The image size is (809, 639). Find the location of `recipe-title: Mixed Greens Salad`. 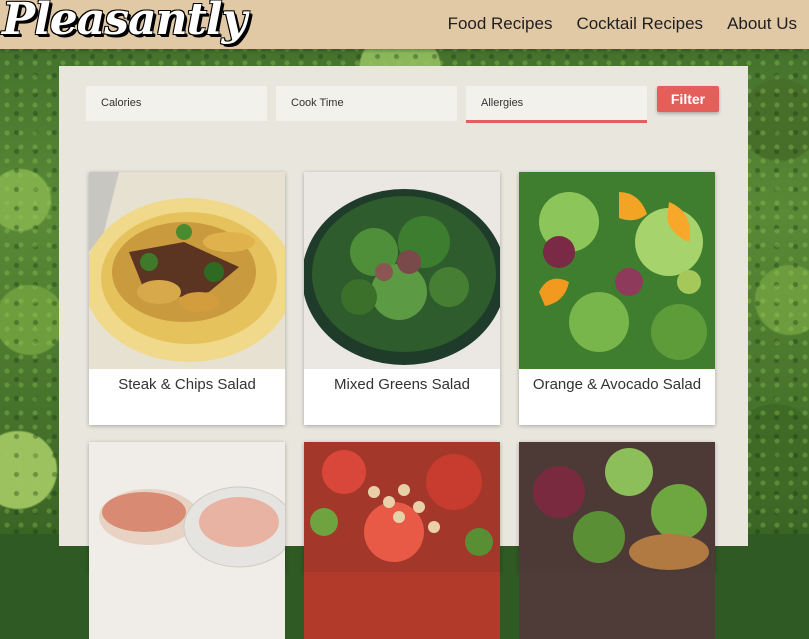

recipe-title: Mixed Greens Salad is located at coordinates (402, 383).